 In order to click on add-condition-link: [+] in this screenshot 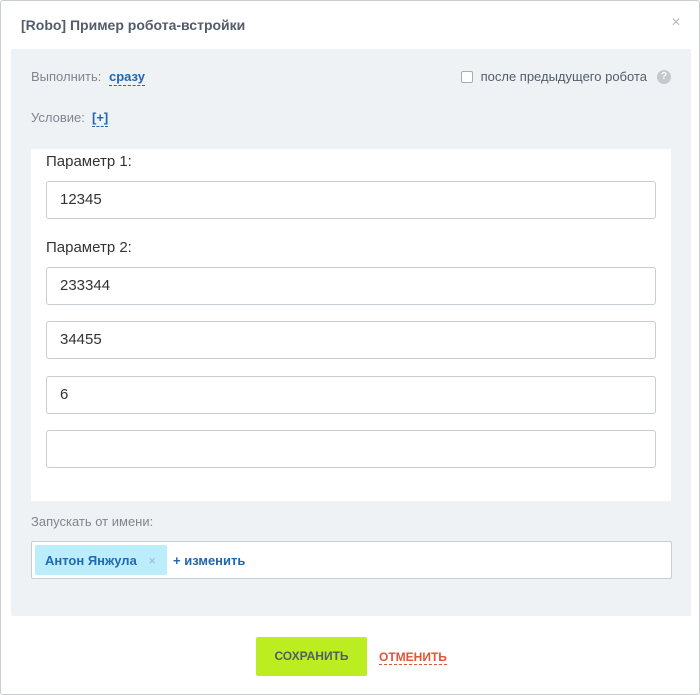, I will do `click(100, 118)`.